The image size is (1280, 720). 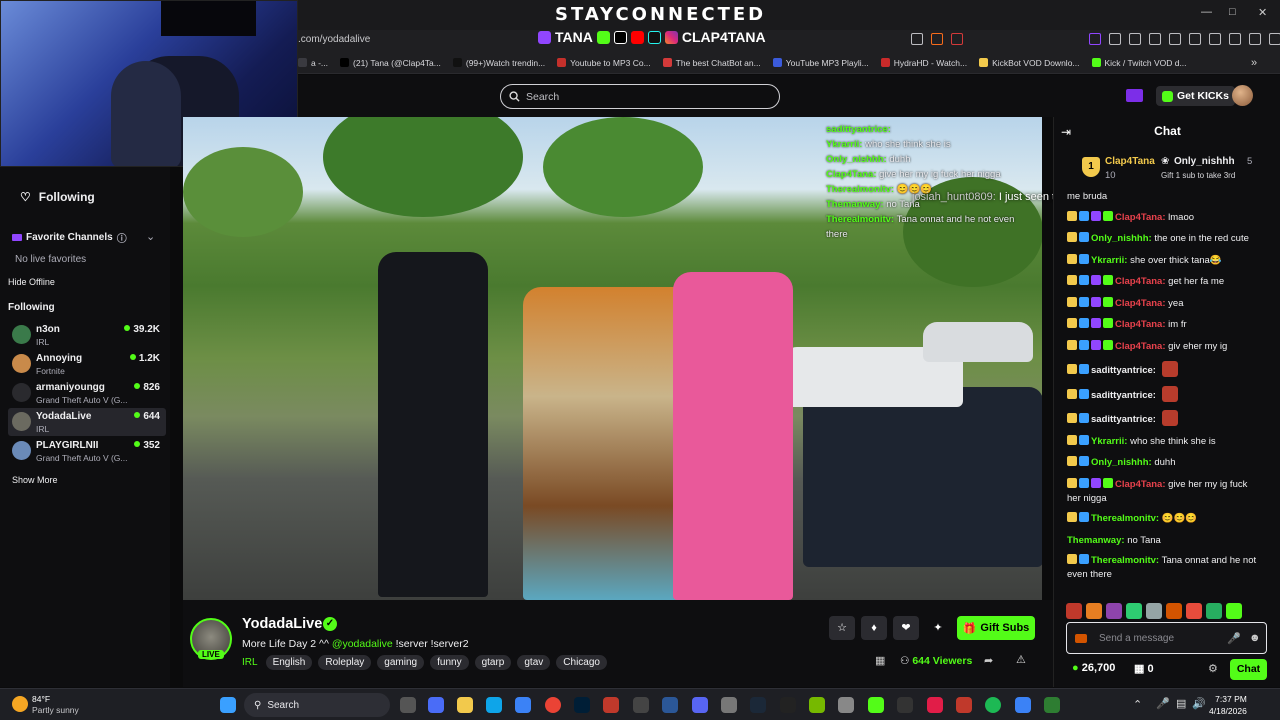 What do you see at coordinates (1175, 39) in the screenshot?
I see `media-icon` at bounding box center [1175, 39].